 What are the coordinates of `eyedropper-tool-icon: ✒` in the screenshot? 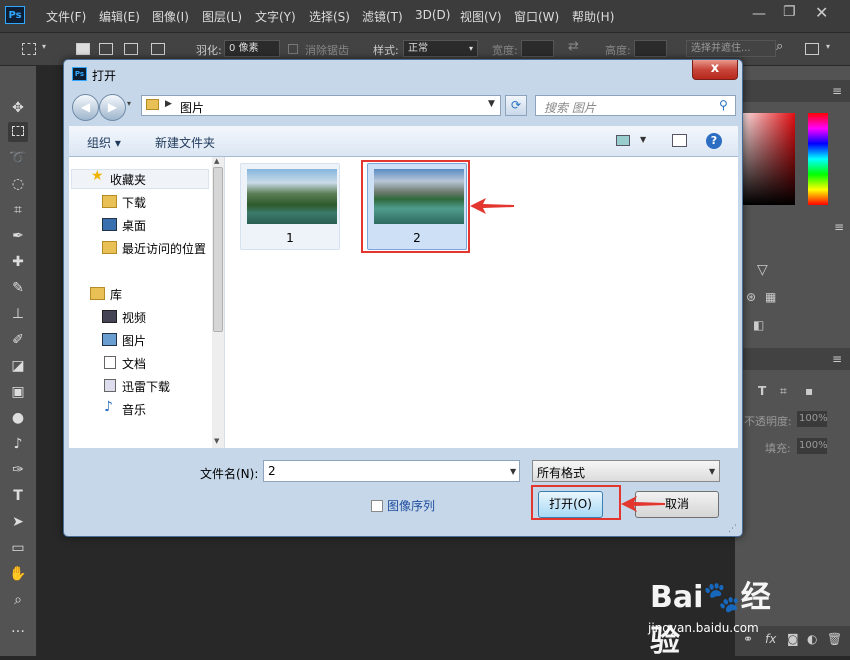 It's located at (18, 236).